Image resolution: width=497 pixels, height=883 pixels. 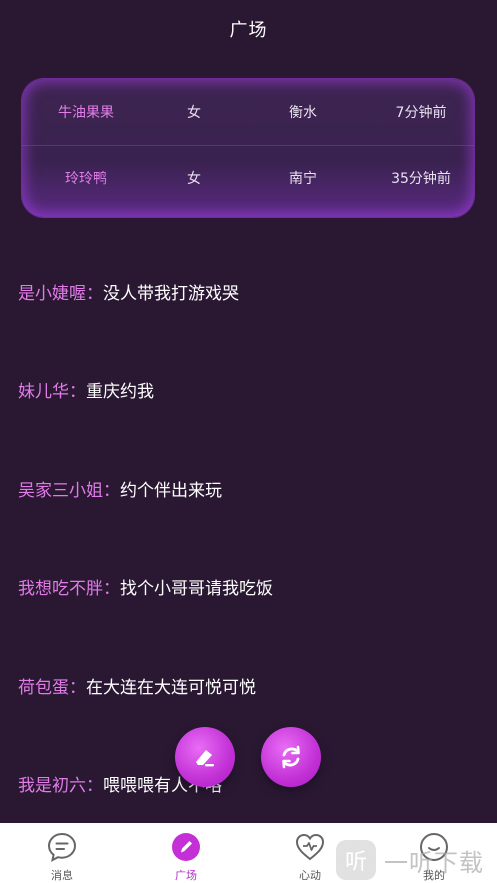 I want to click on post-item: 荷包蛋：在大连在大连可悦可悦, so click(x=137, y=685).